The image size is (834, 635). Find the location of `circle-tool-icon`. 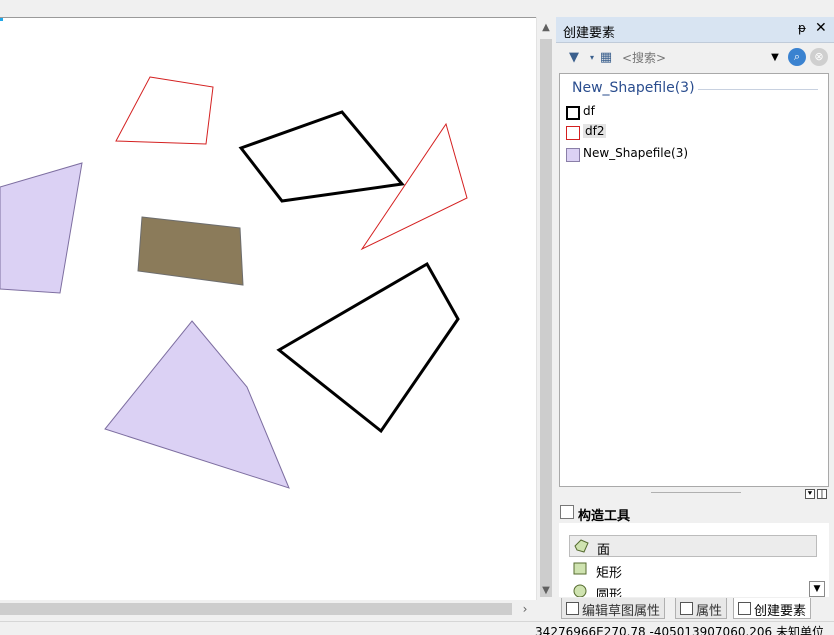

circle-tool-icon is located at coordinates (580, 590).